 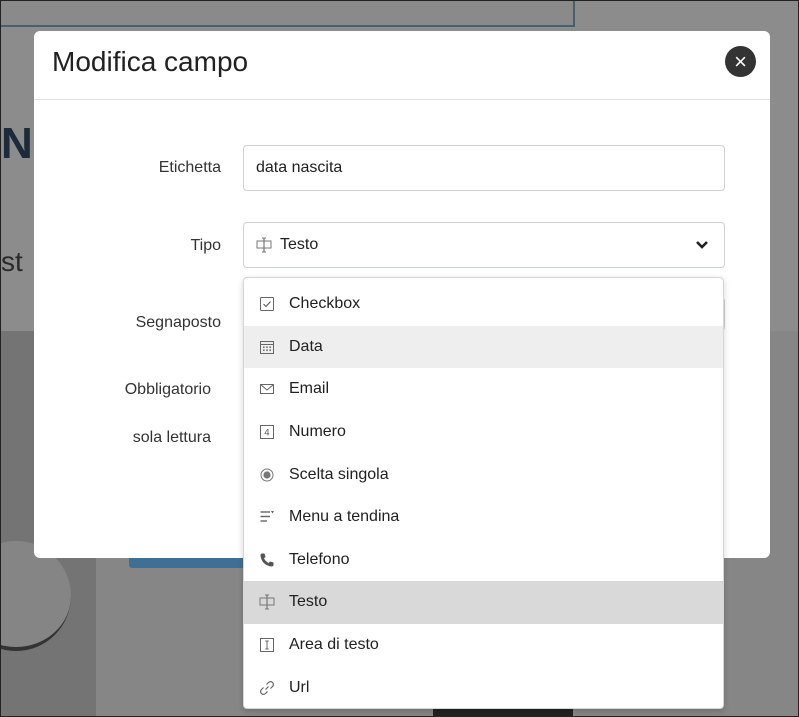 What do you see at coordinates (483, 389) in the screenshot?
I see `dropdown-option-email: Email` at bounding box center [483, 389].